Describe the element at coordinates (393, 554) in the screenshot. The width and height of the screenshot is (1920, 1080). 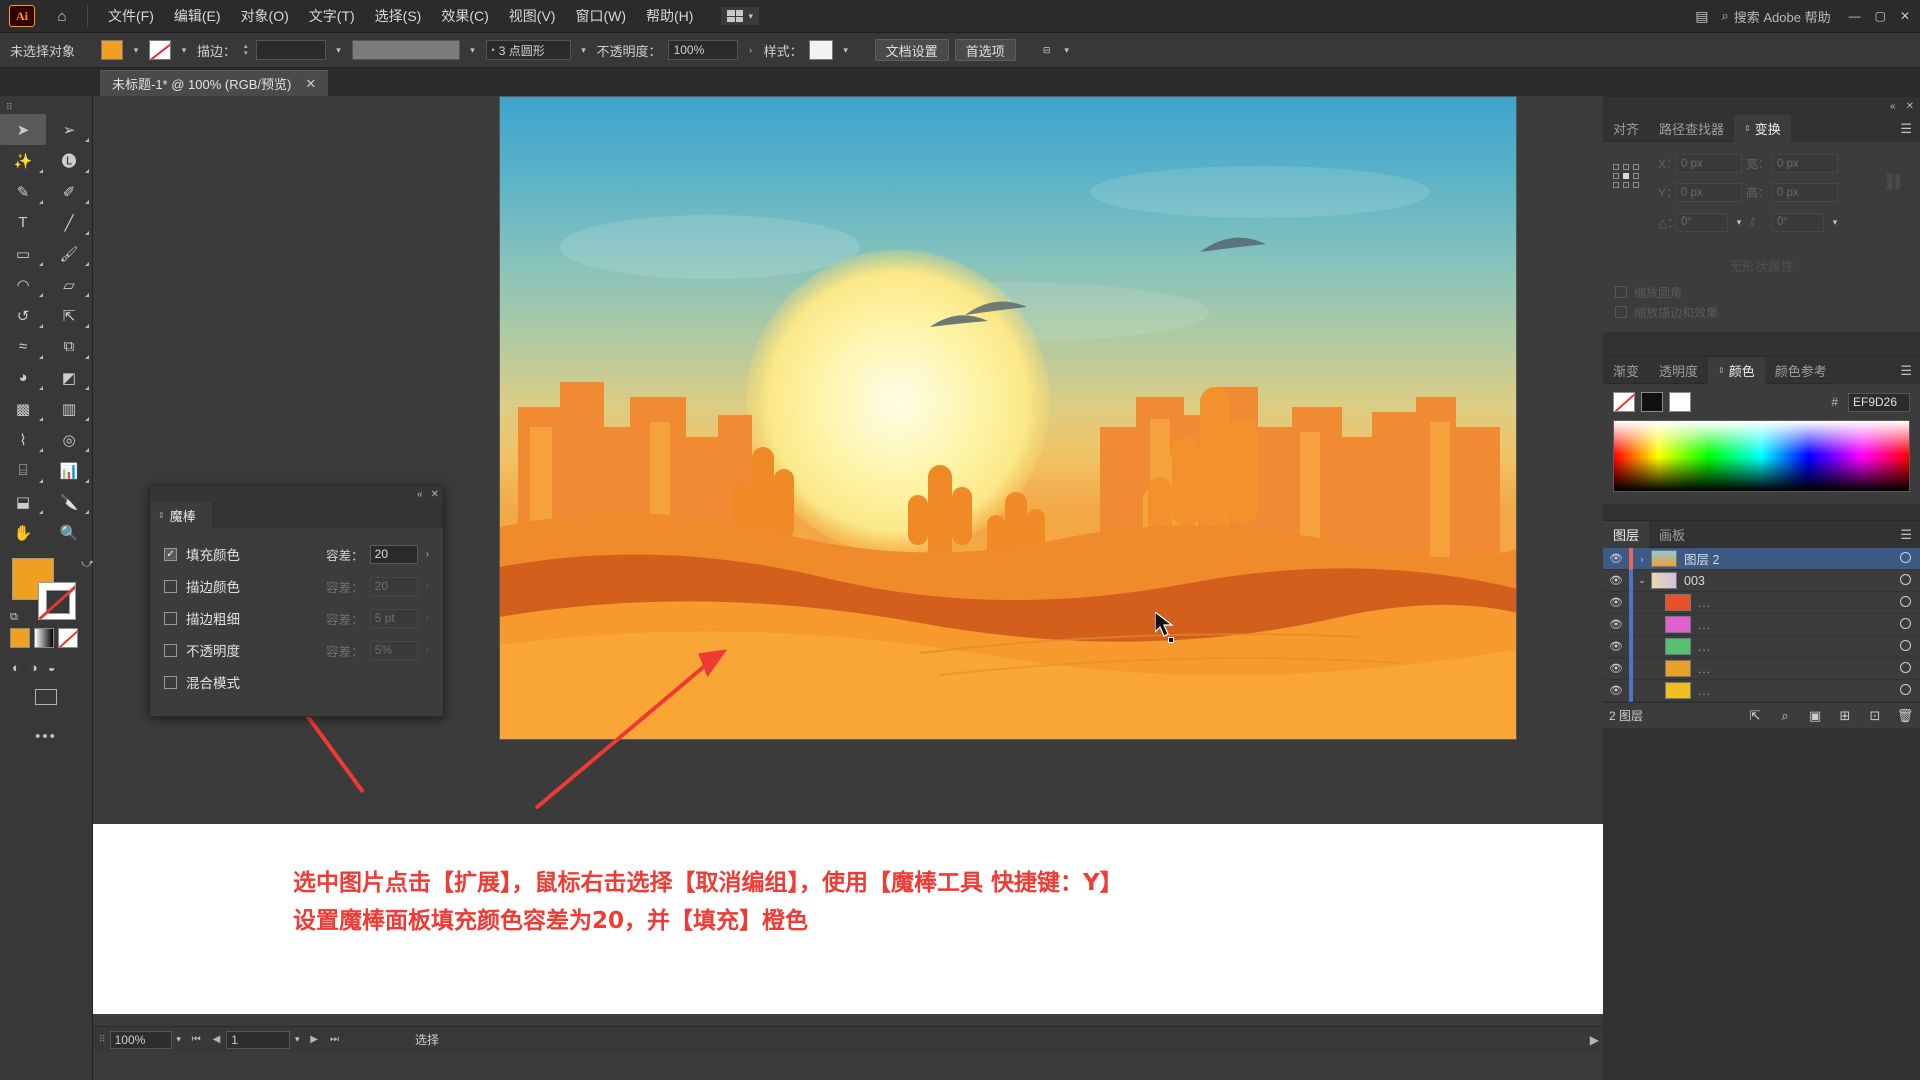
I see `fill-tolerance-input: 20` at that location.